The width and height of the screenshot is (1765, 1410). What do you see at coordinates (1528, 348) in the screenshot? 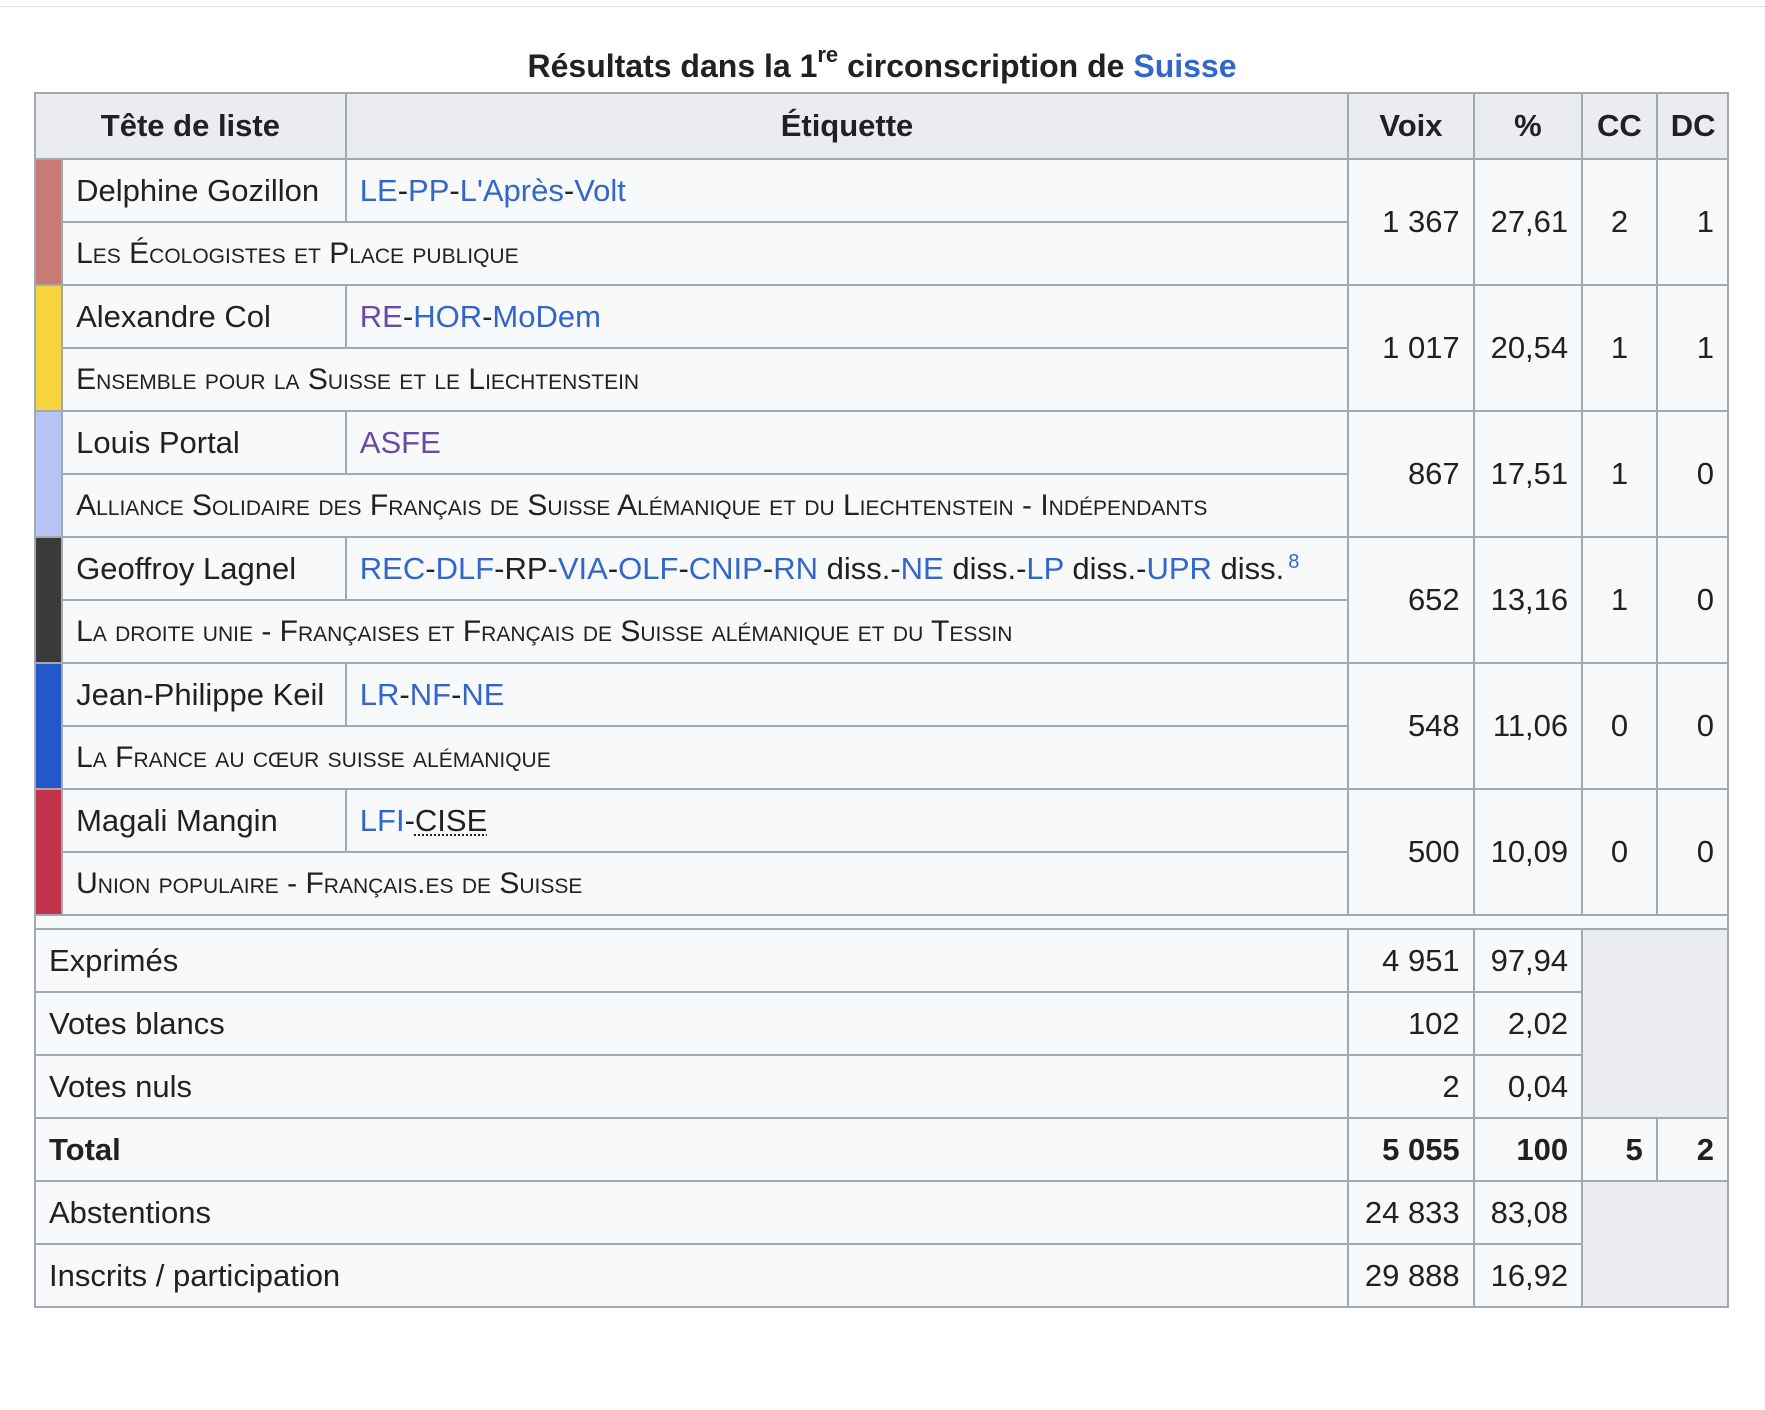
I see `pct-cell: 20,54` at bounding box center [1528, 348].